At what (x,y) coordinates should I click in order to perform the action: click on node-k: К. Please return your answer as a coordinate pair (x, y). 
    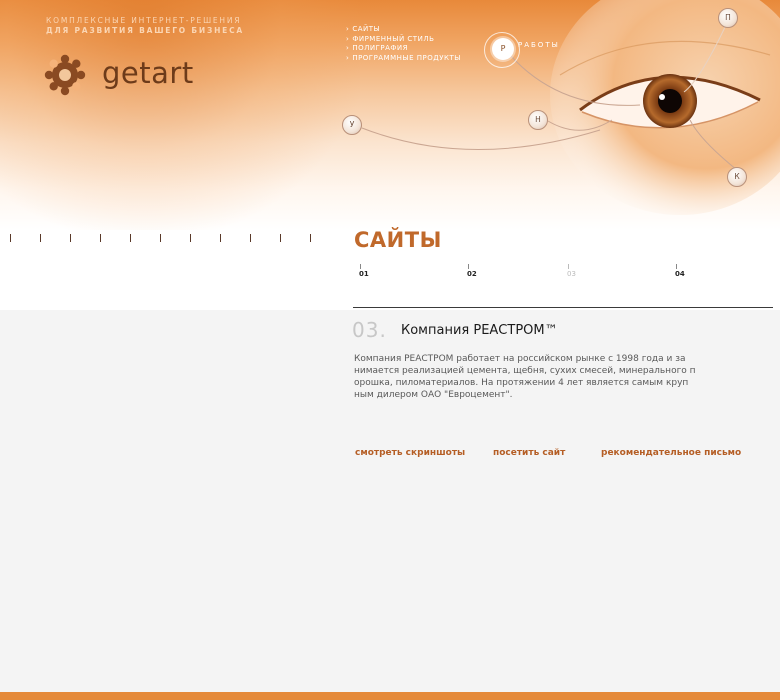
    Looking at the image, I should click on (737, 177).